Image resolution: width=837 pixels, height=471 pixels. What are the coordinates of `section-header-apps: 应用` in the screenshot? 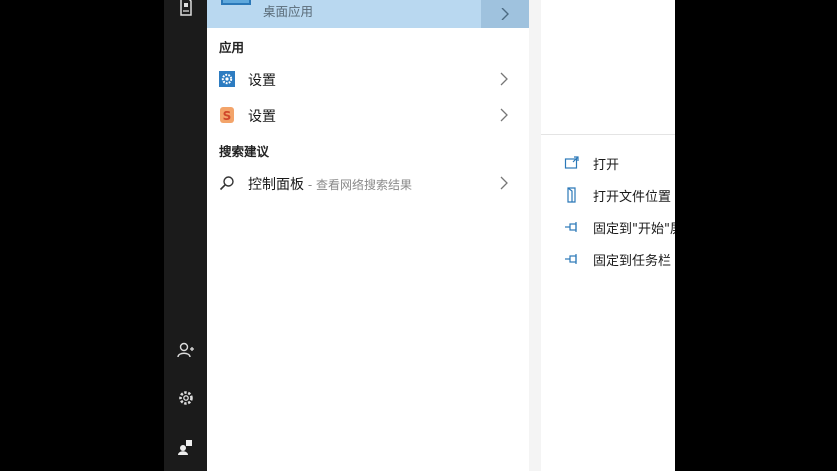 It's located at (232, 47).